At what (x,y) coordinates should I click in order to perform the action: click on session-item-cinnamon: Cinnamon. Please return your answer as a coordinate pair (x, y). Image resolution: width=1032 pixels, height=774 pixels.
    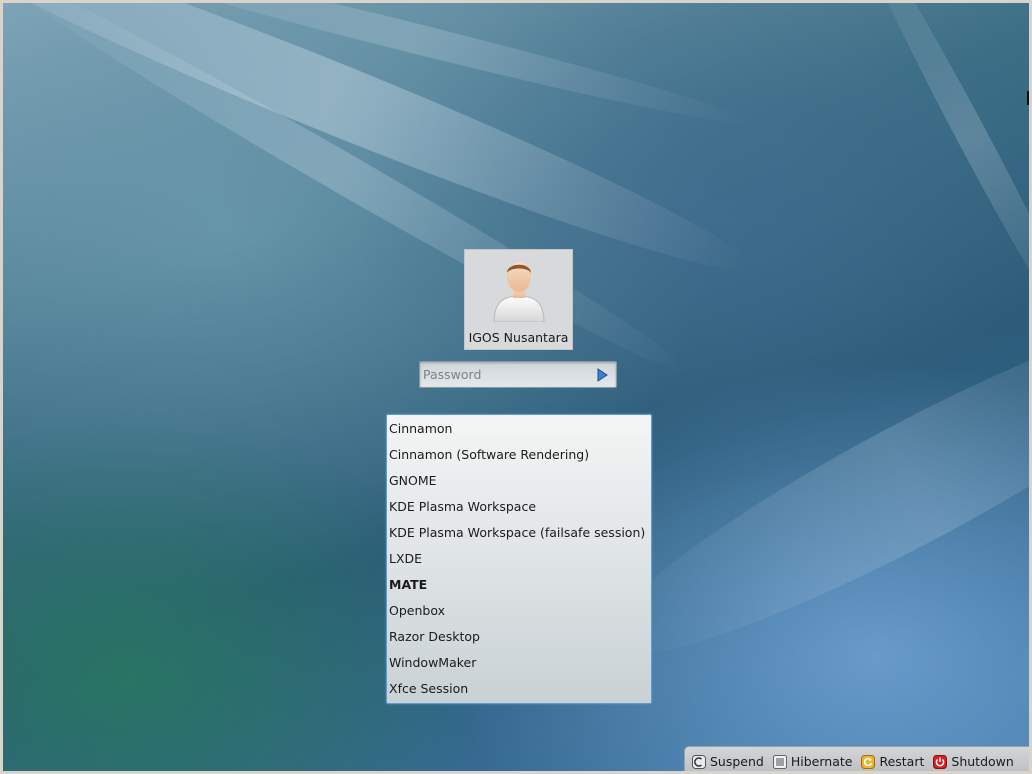
    Looking at the image, I should click on (519, 429).